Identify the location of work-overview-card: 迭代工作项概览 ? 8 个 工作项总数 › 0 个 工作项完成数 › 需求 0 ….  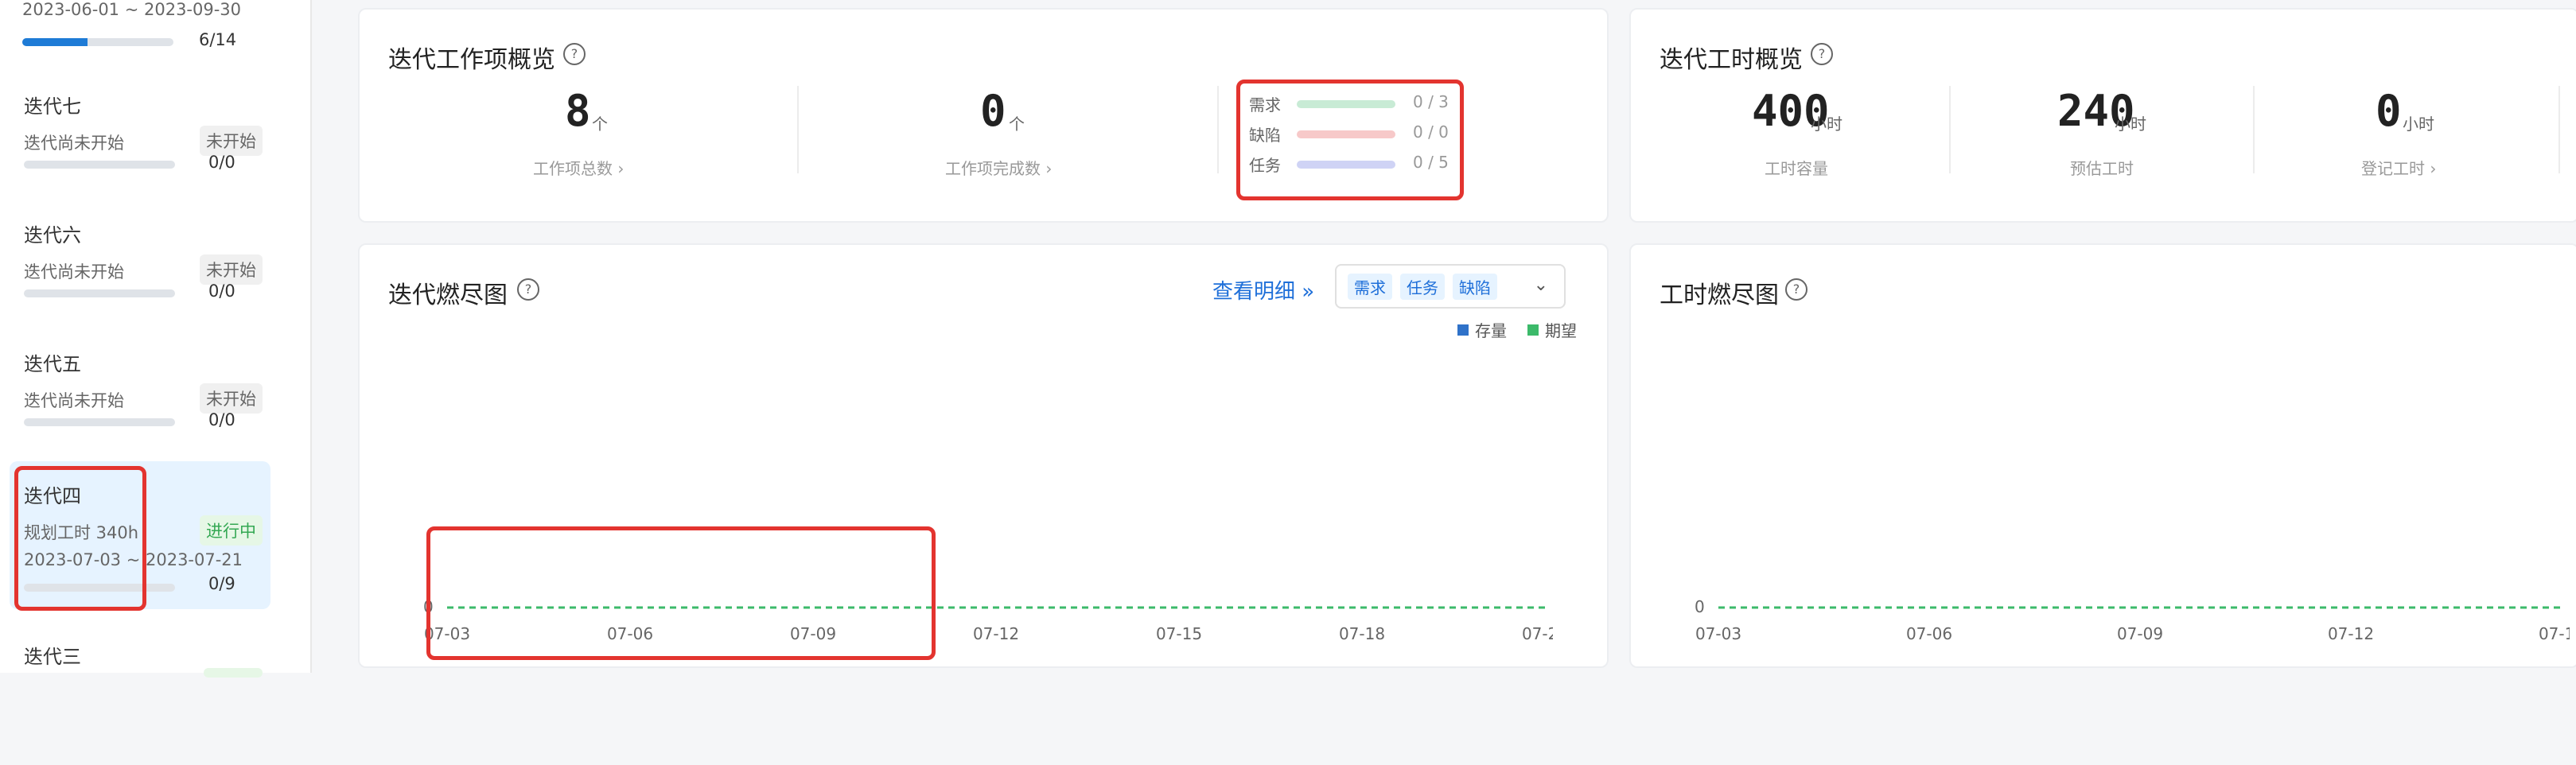
(984, 116).